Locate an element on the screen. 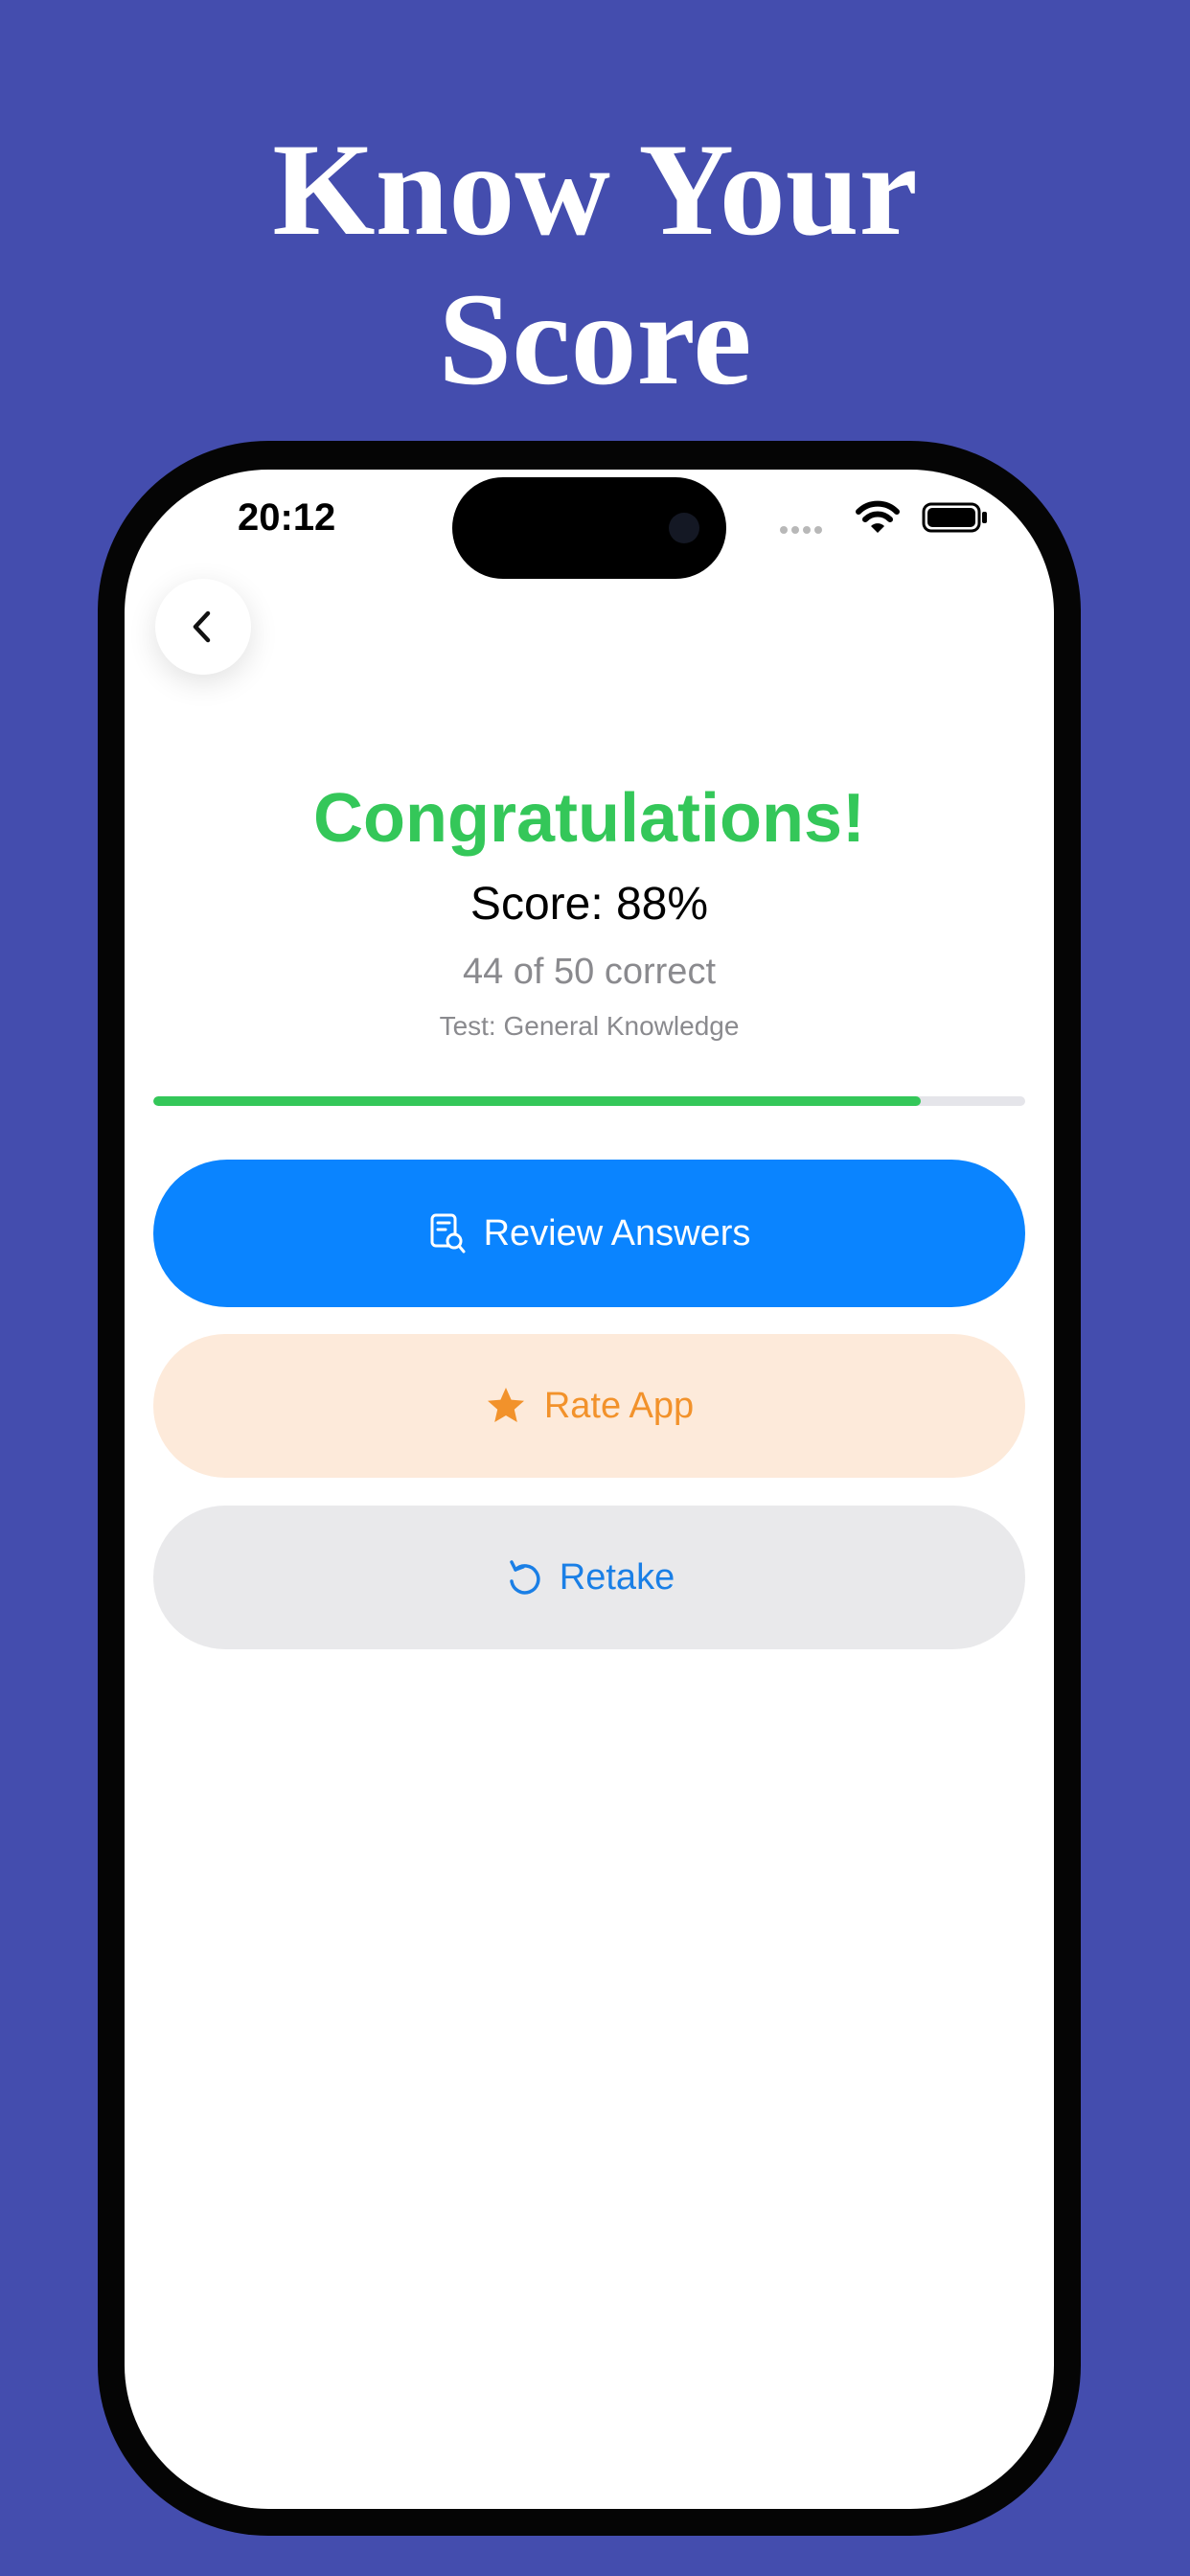 The width and height of the screenshot is (1190, 2576). arrow-counterclockwise-icon is located at coordinates (523, 1577).